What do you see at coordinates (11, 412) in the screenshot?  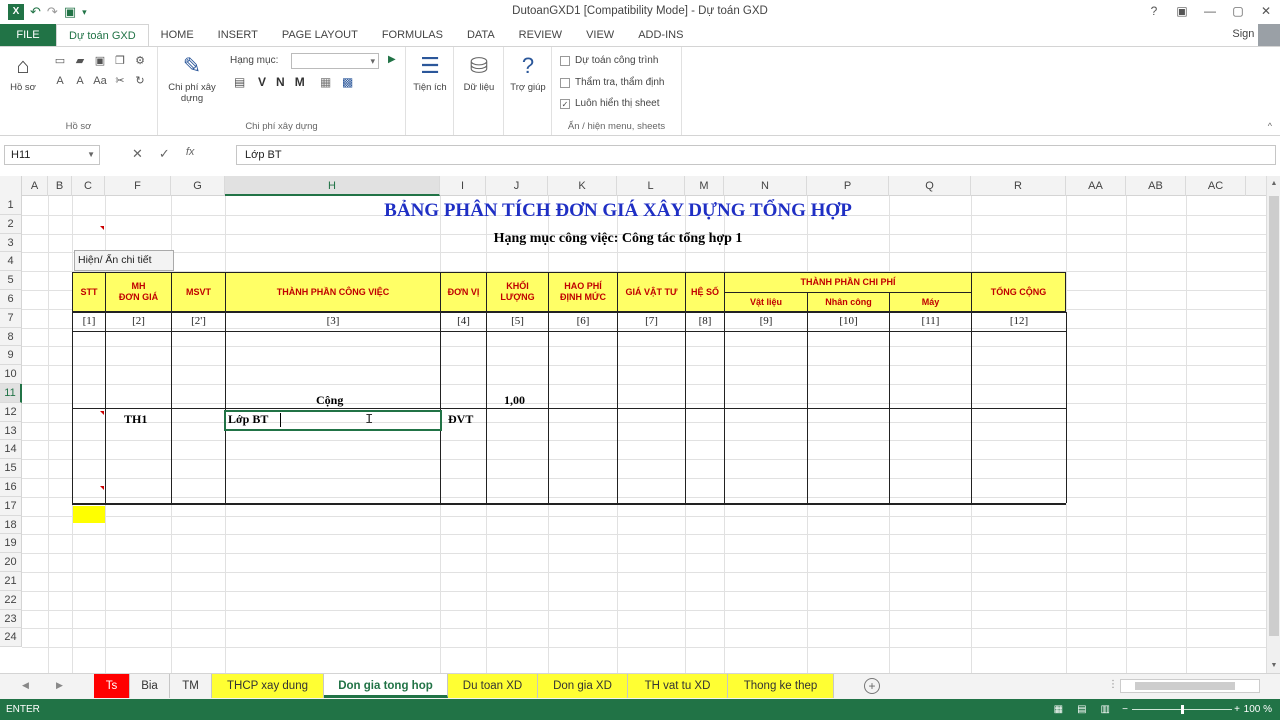 I see `row-header-12: 12` at bounding box center [11, 412].